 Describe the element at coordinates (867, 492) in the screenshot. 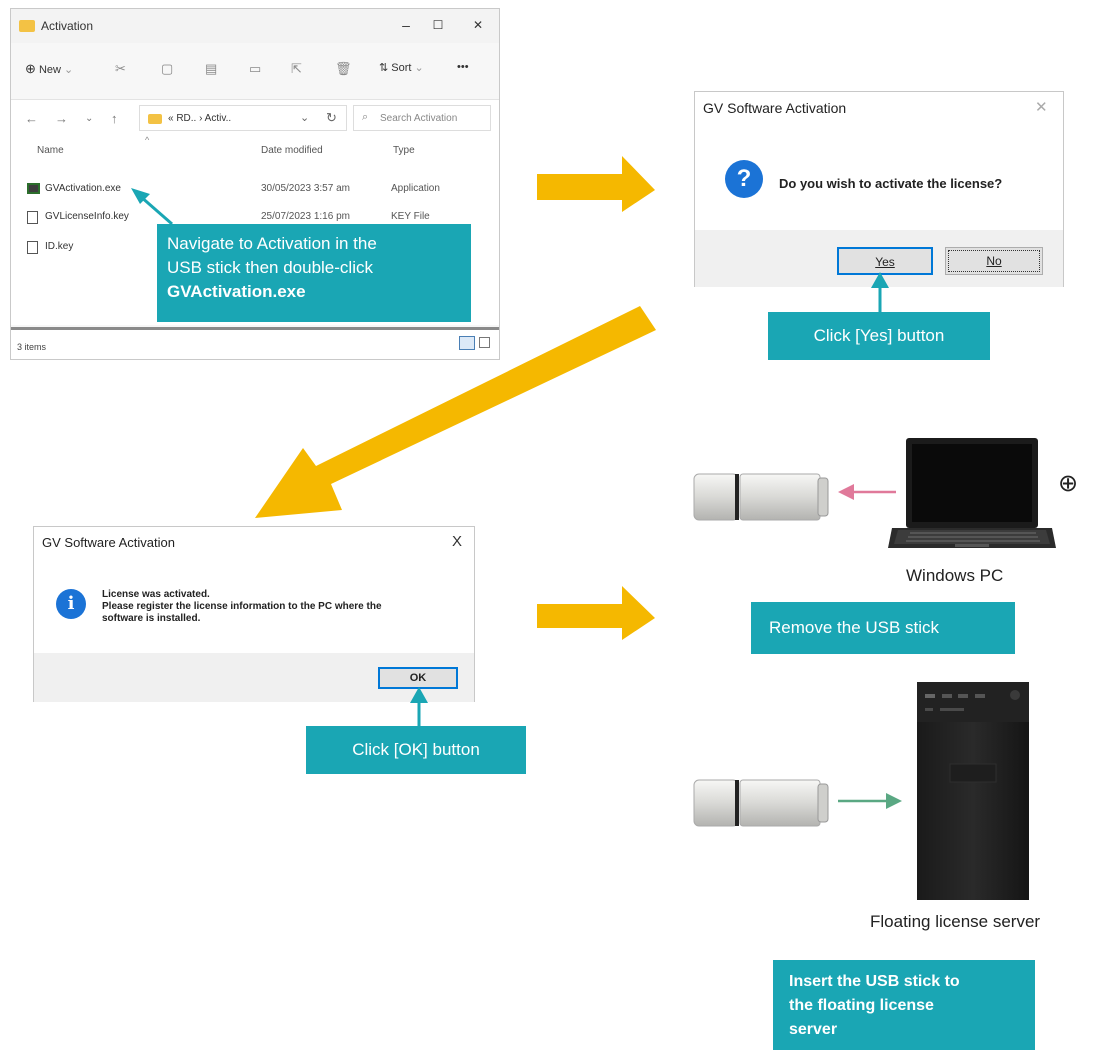

I see `pink-arrow-icon` at that location.